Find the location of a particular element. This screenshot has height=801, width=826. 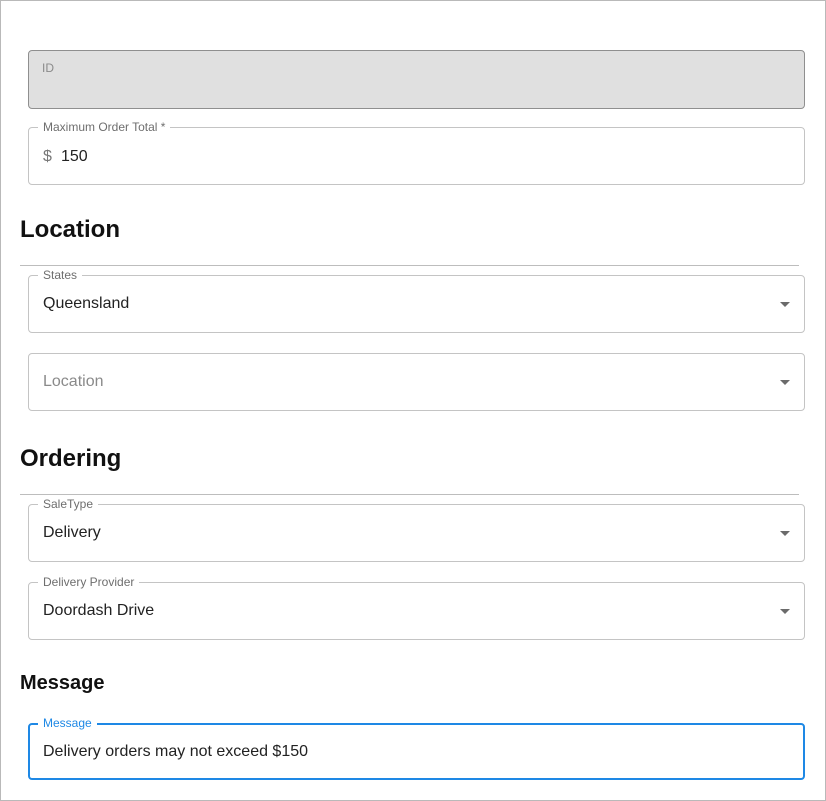

id-field-label: ID is located at coordinates (48, 68).